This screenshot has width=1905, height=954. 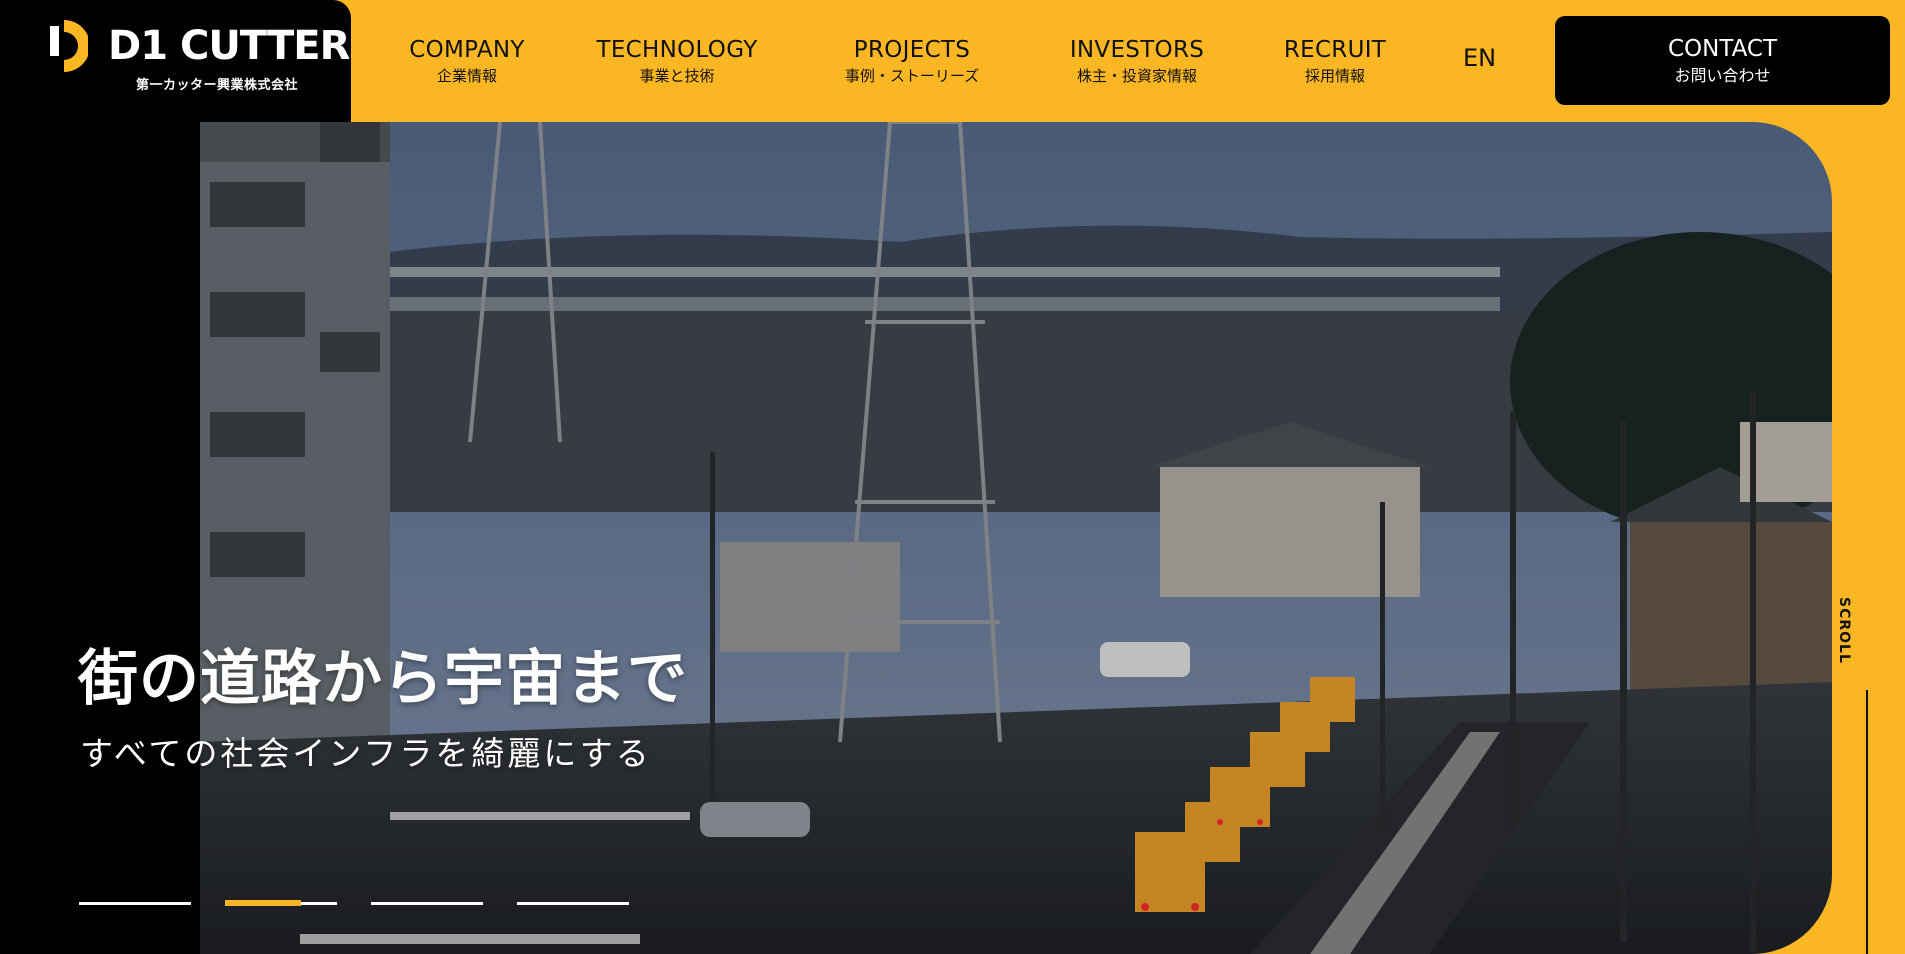 What do you see at coordinates (69, 46) in the screenshot?
I see `d1-logo-icon` at bounding box center [69, 46].